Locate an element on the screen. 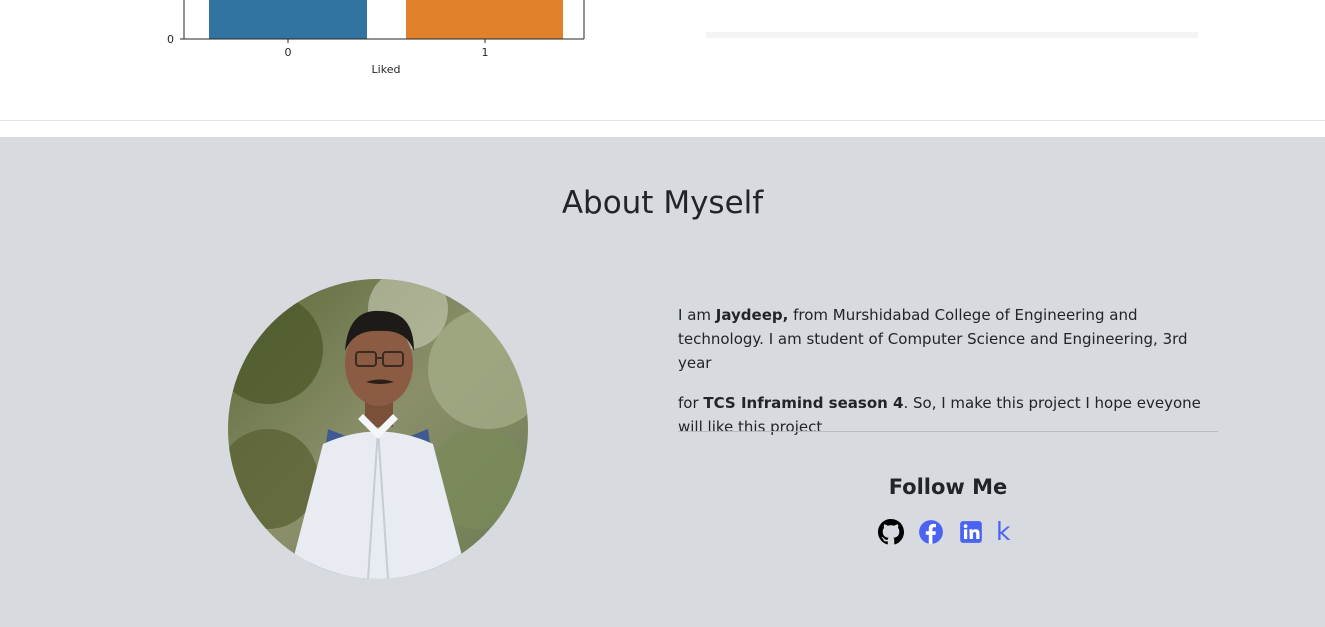  linkedin-icon is located at coordinates (971, 532).